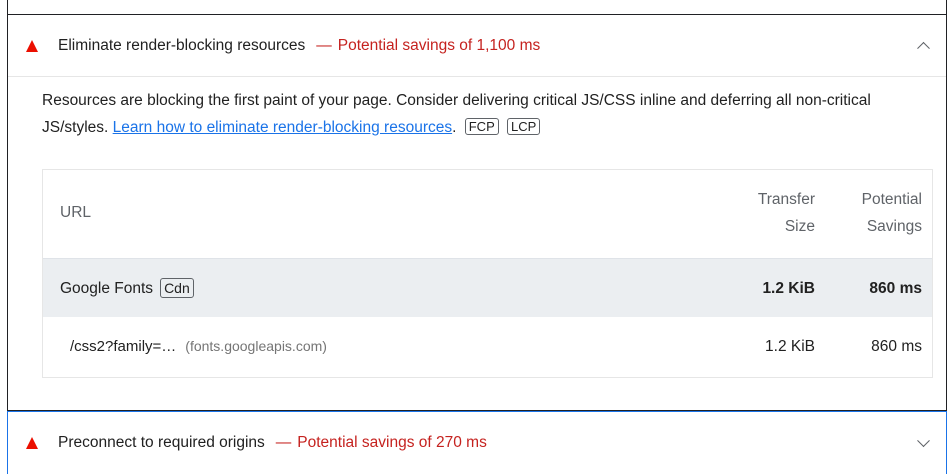 Image resolution: width=948 pixels, height=474 pixels. I want to click on entity-name-cell: Google Fonts Cdn, so click(127, 288).